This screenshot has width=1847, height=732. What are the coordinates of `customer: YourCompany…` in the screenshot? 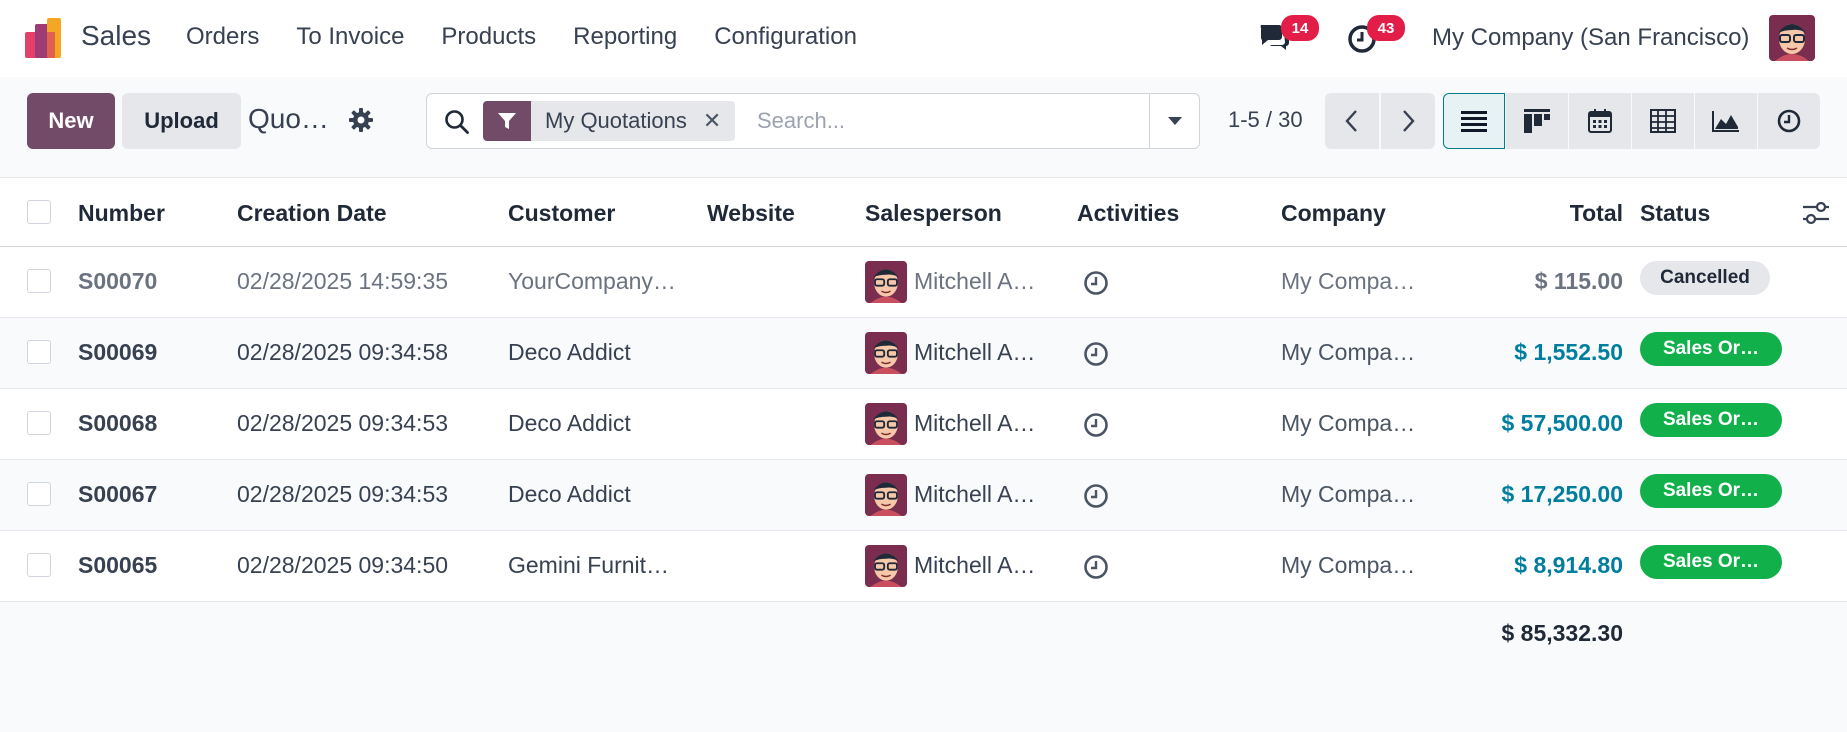 It's located at (592, 281).